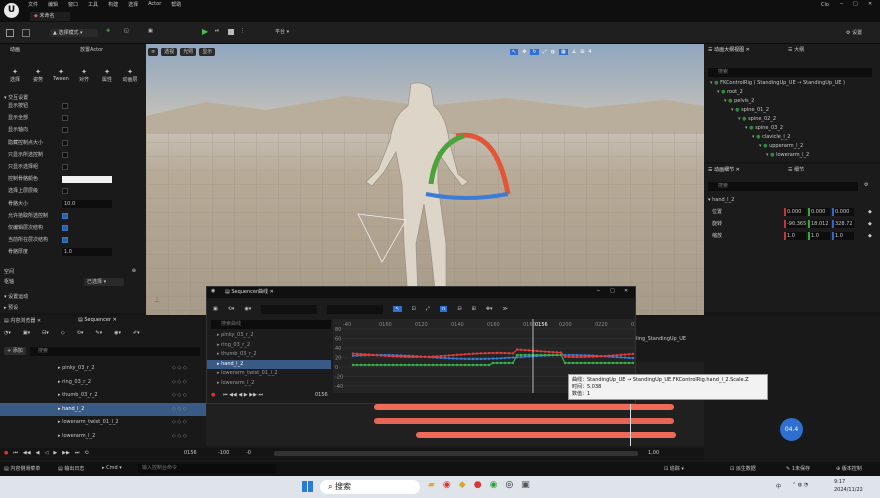 The height and width of the screenshot is (498, 880). I want to click on console-input: 输入控制台命令, so click(207, 468).